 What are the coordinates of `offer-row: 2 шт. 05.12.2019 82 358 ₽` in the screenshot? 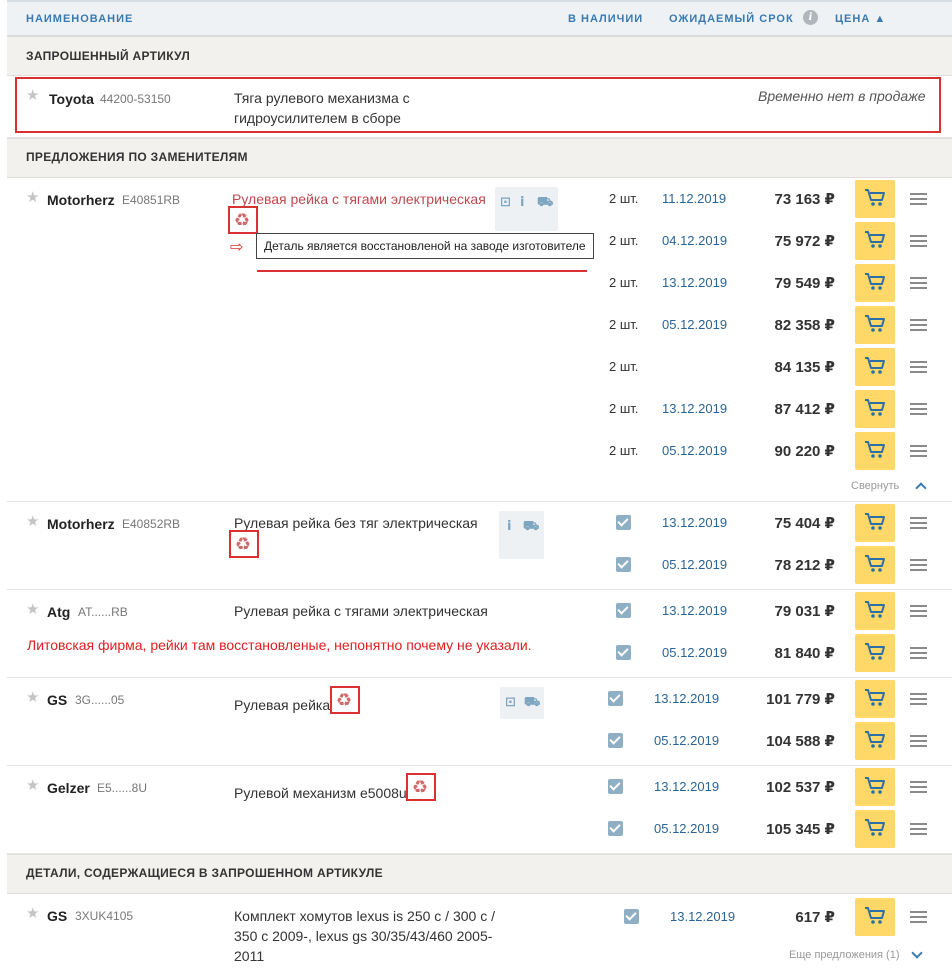 It's located at (479, 325).